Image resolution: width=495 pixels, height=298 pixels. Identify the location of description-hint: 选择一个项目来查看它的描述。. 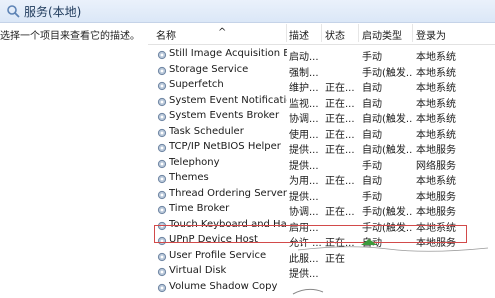
(70, 36).